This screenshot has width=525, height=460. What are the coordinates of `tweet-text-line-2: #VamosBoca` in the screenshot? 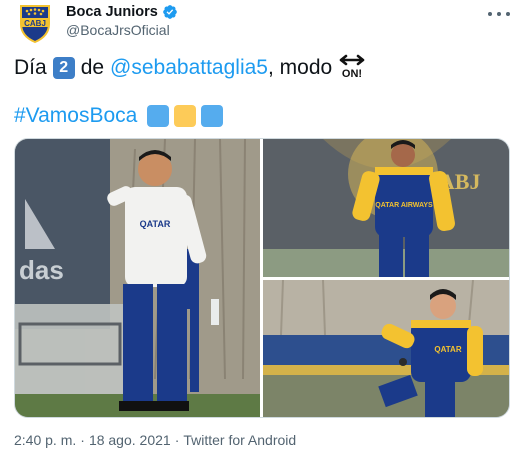 It's located at (119, 116).